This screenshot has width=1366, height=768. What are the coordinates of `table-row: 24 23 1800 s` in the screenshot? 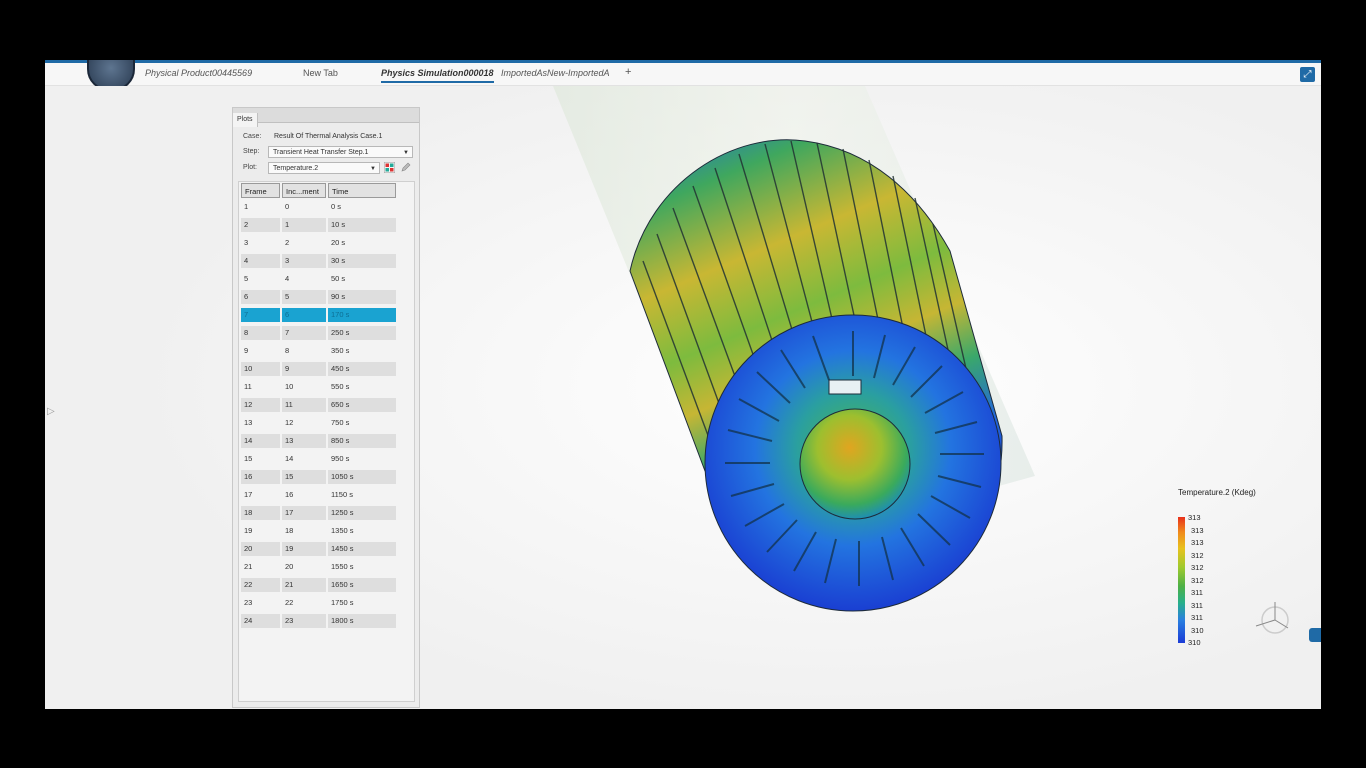 It's located at (318, 621).